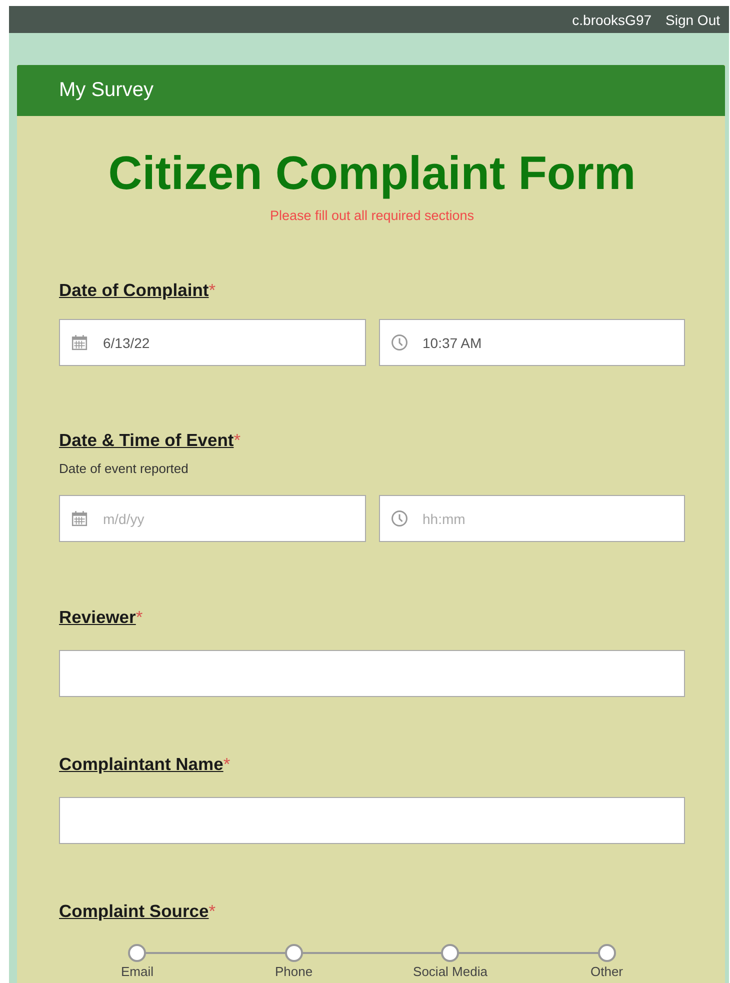  Describe the element at coordinates (293, 971) in the screenshot. I see `option-label: Phone` at that location.